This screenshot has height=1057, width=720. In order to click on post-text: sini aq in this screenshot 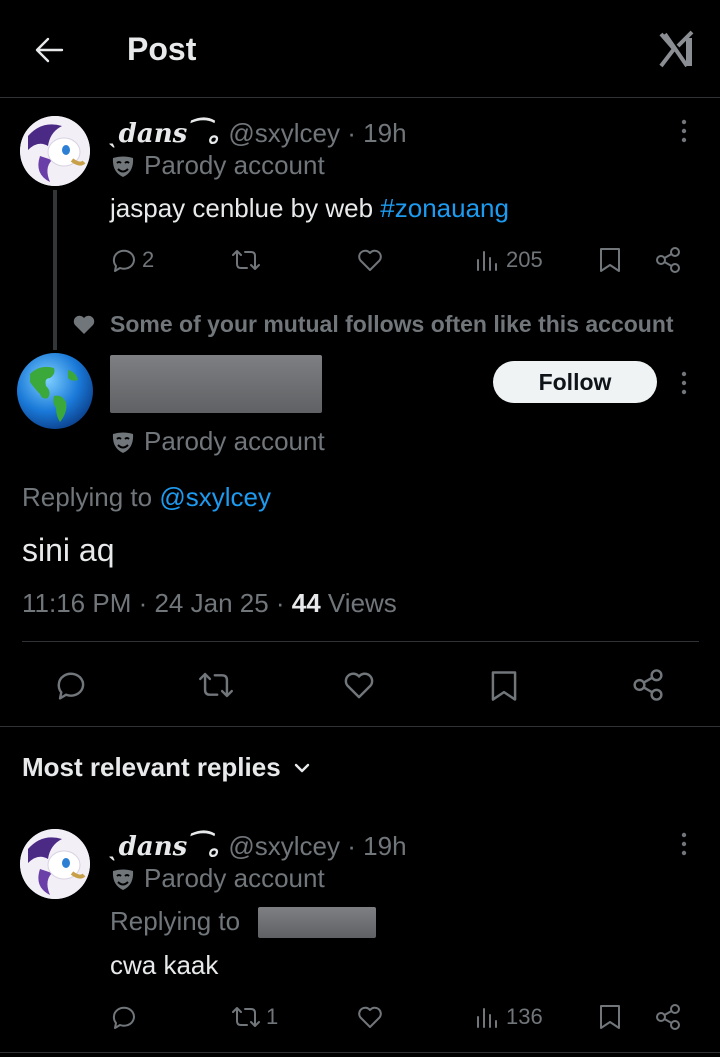, I will do `click(68, 550)`.